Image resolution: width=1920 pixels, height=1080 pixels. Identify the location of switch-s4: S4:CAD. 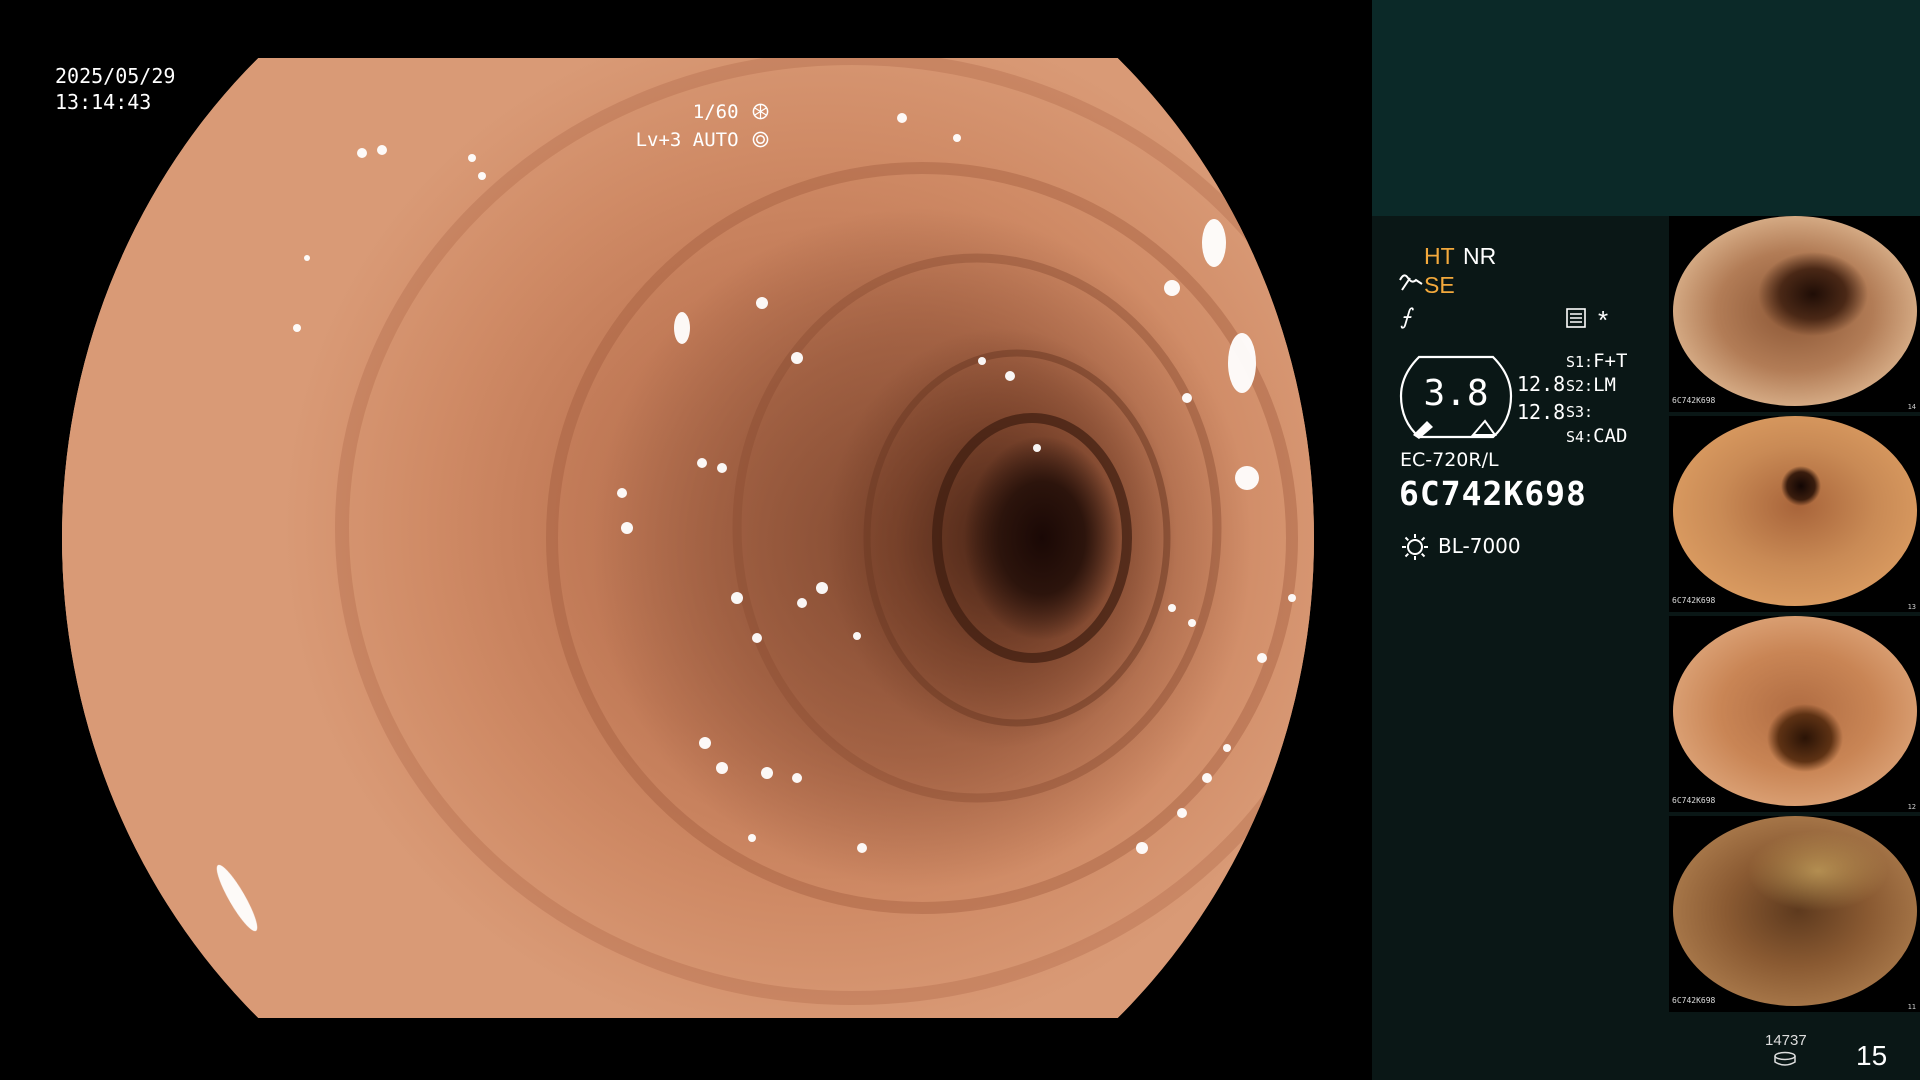
(1596, 436).